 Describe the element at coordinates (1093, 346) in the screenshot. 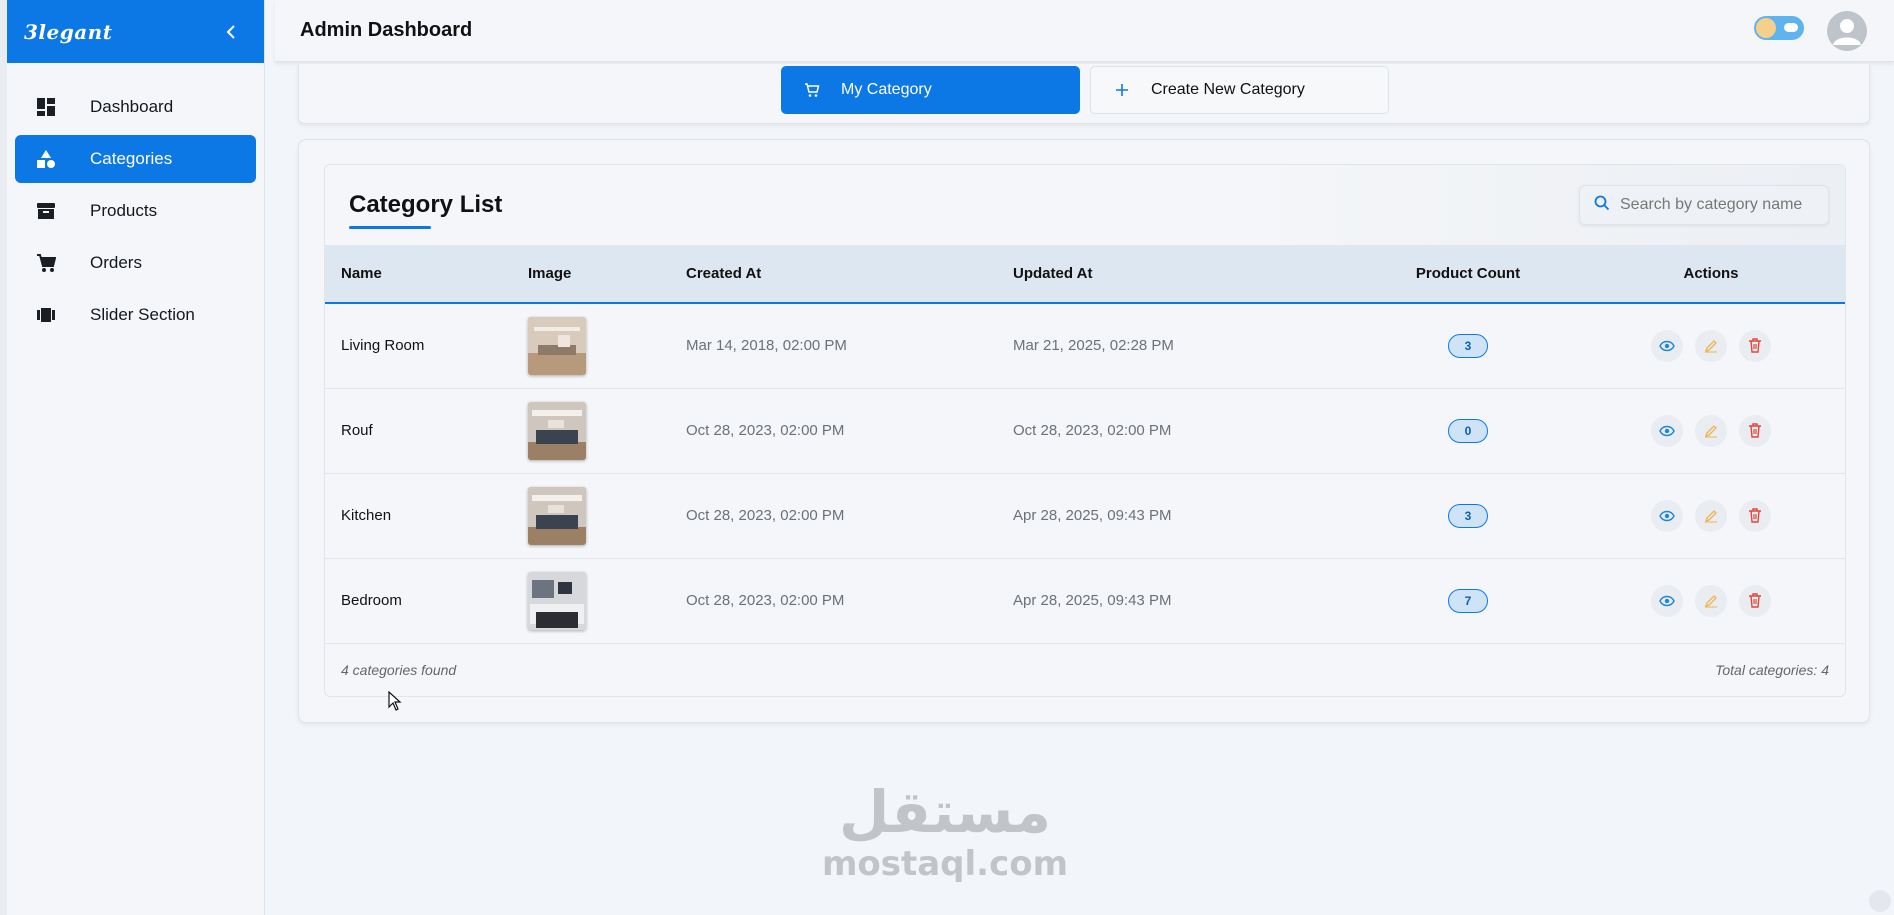

I see `updated-at: Mar 21, 2025, 02:28 PM` at that location.